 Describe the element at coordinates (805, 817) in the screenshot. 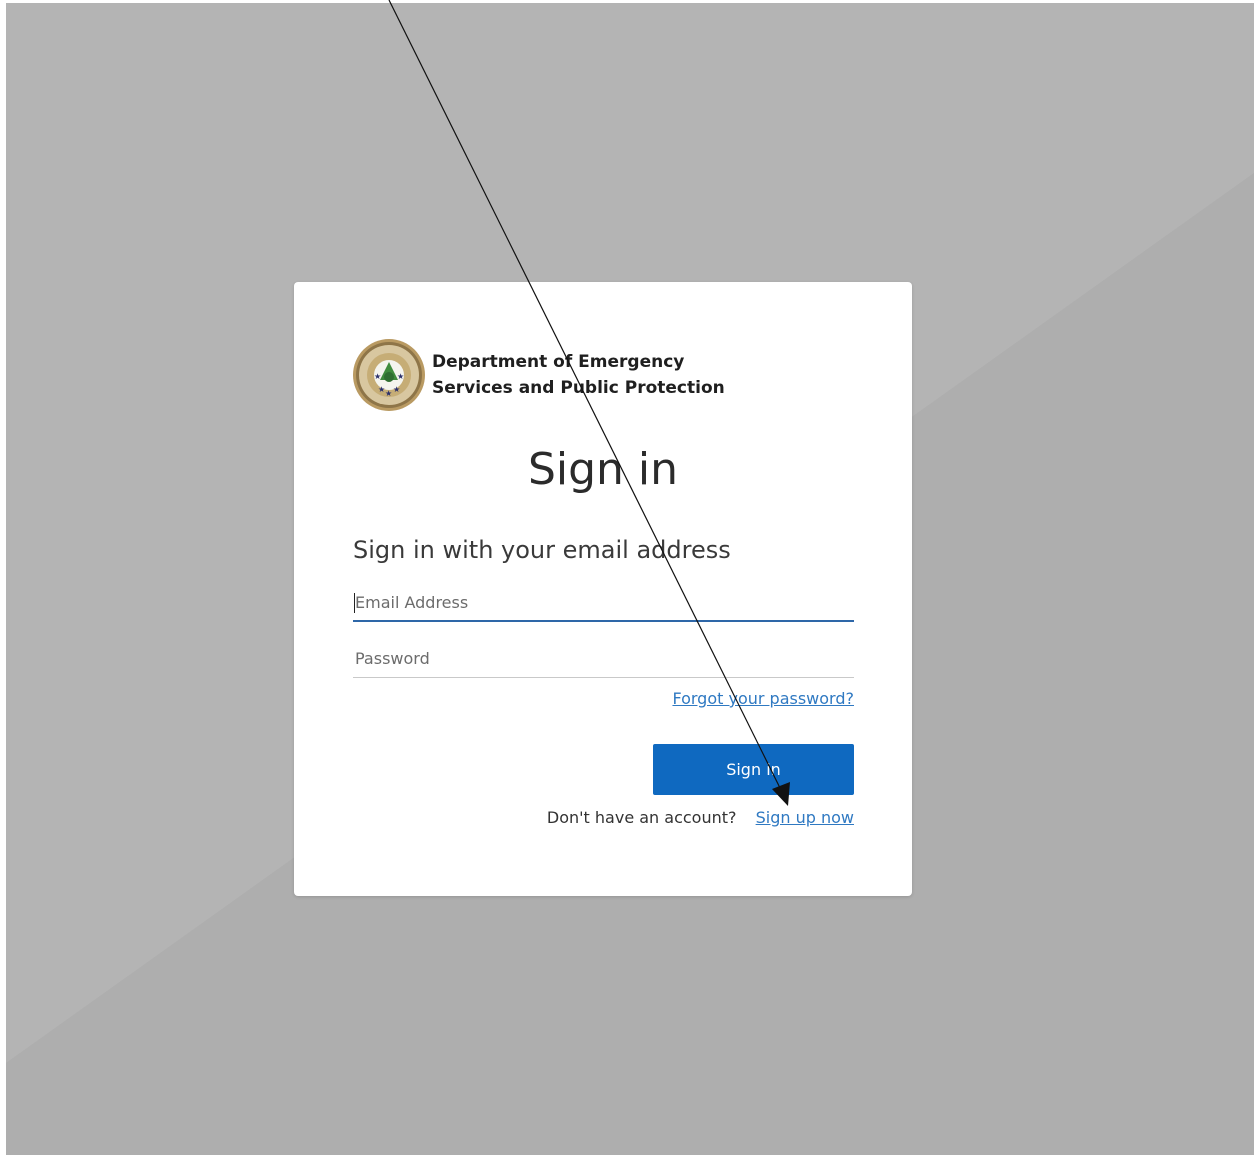

I see `sign-up-now-link: Sign up now` at that location.